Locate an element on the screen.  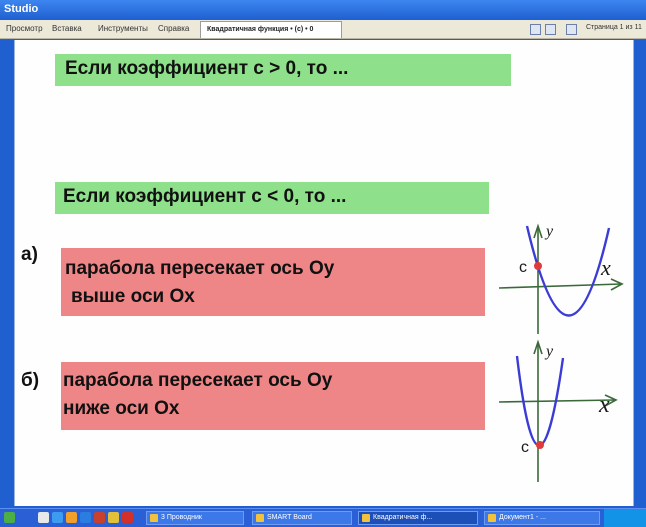
option-a-letter: а) is located at coordinates (29, 254).